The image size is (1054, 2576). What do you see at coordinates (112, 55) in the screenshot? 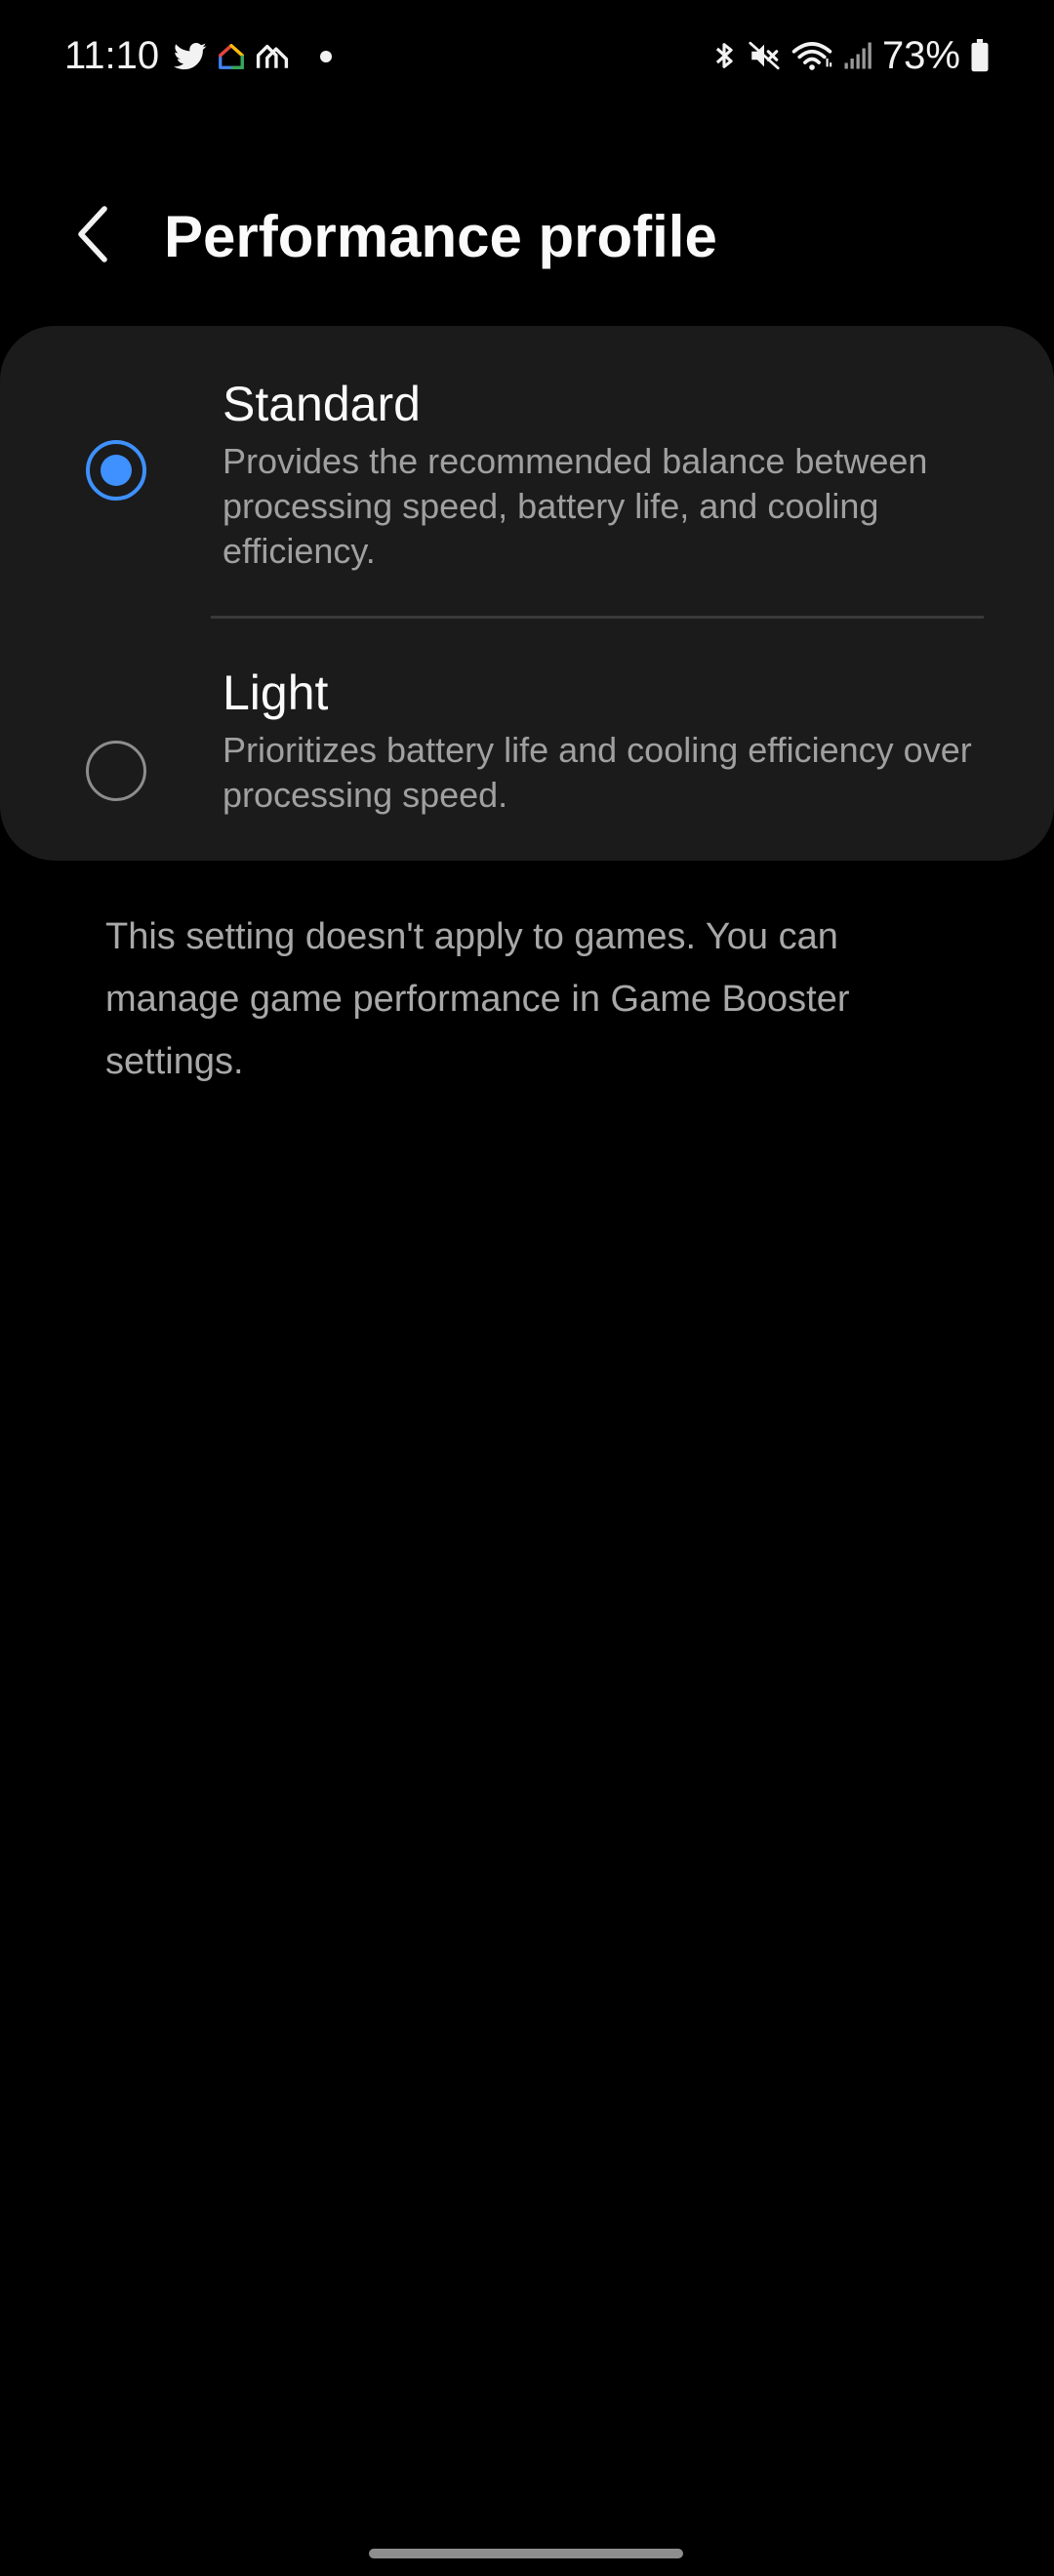
I see `status-time: 11:10` at bounding box center [112, 55].